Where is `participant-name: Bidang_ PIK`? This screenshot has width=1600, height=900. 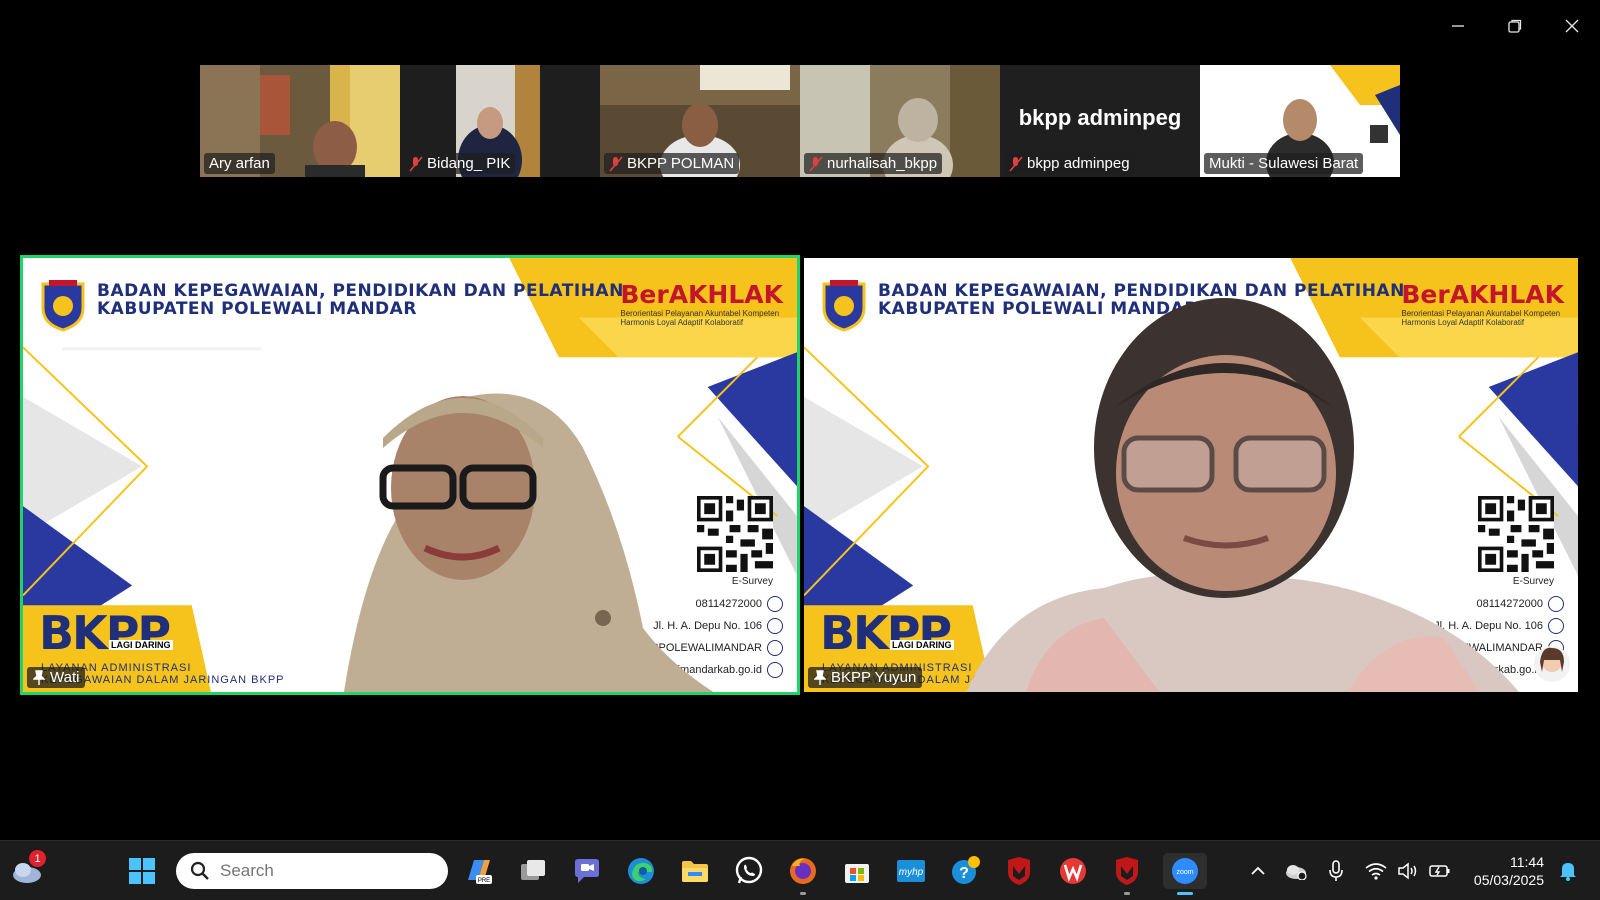 participant-name: Bidang_ PIK is located at coordinates (460, 163).